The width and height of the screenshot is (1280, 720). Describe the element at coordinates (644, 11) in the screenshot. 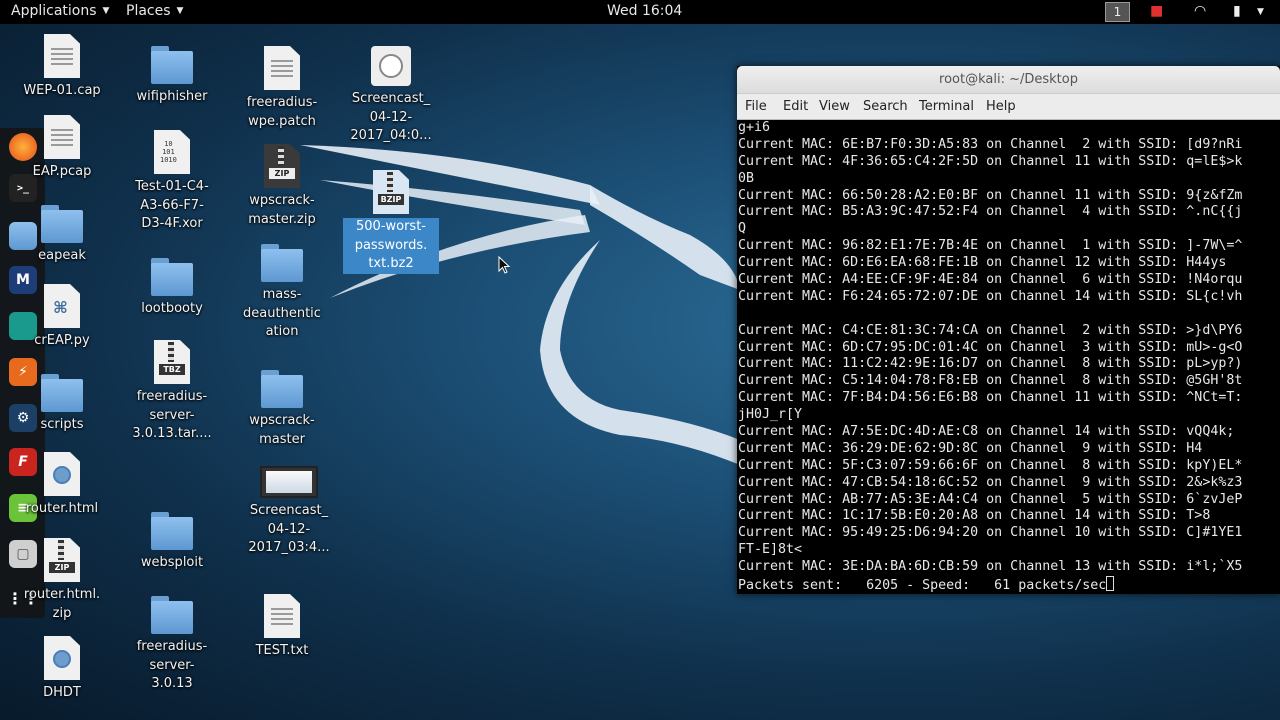

I see `clock: Wed 16:04` at that location.